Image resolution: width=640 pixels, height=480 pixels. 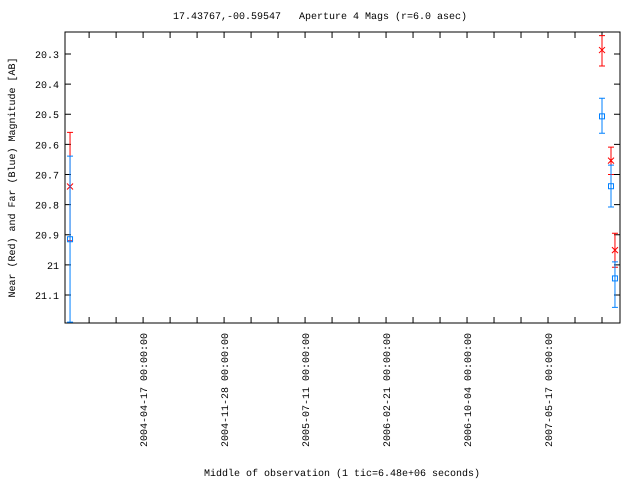 What do you see at coordinates (308, 390) in the screenshot?
I see `x-tick-label: 2005-07-11 00:00:00` at bounding box center [308, 390].